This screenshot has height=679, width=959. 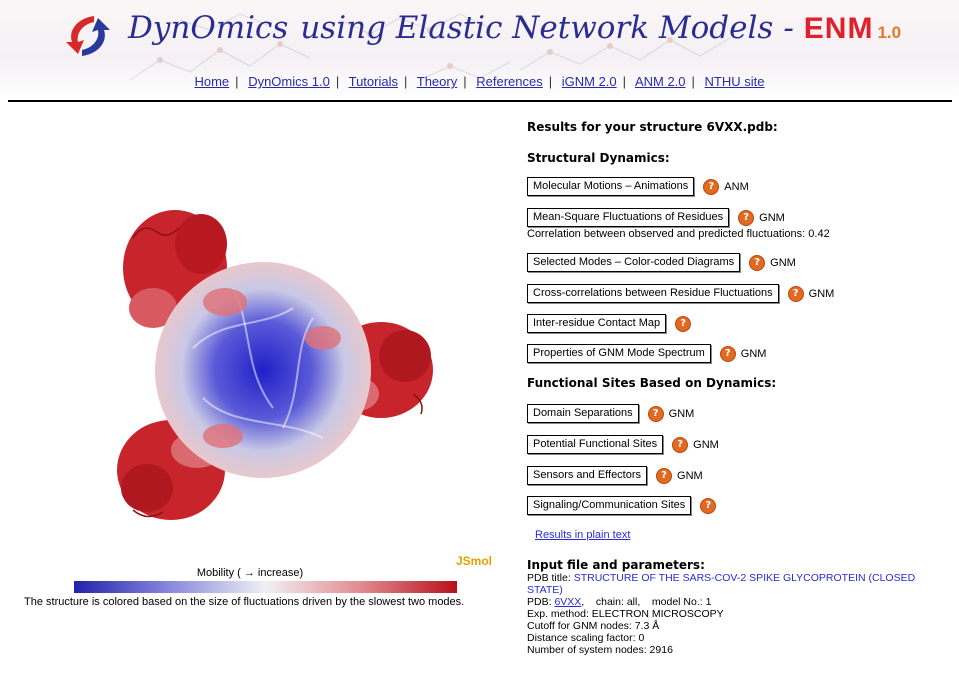 What do you see at coordinates (509, 81) in the screenshot?
I see `nav-references-link: References` at bounding box center [509, 81].